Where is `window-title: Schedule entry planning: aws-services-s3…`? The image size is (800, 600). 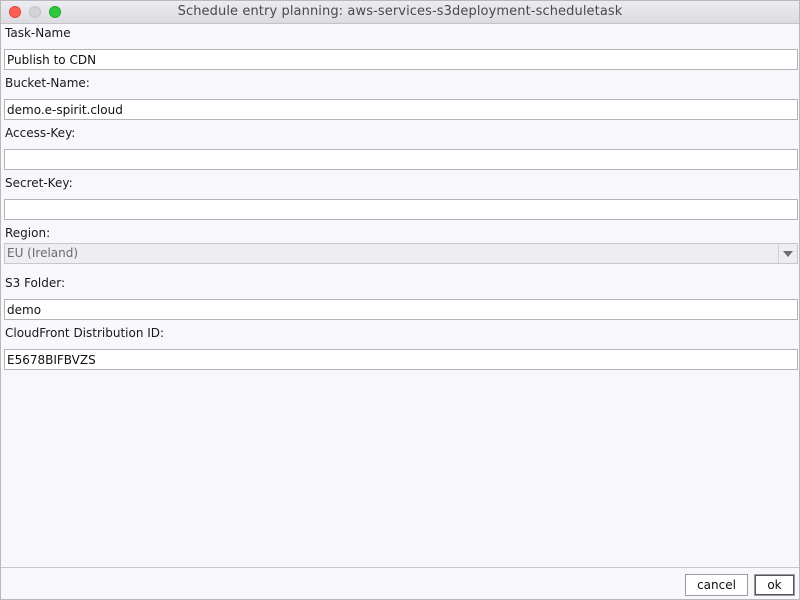 window-title: Schedule entry planning: aws-services-s3… is located at coordinates (400, 11).